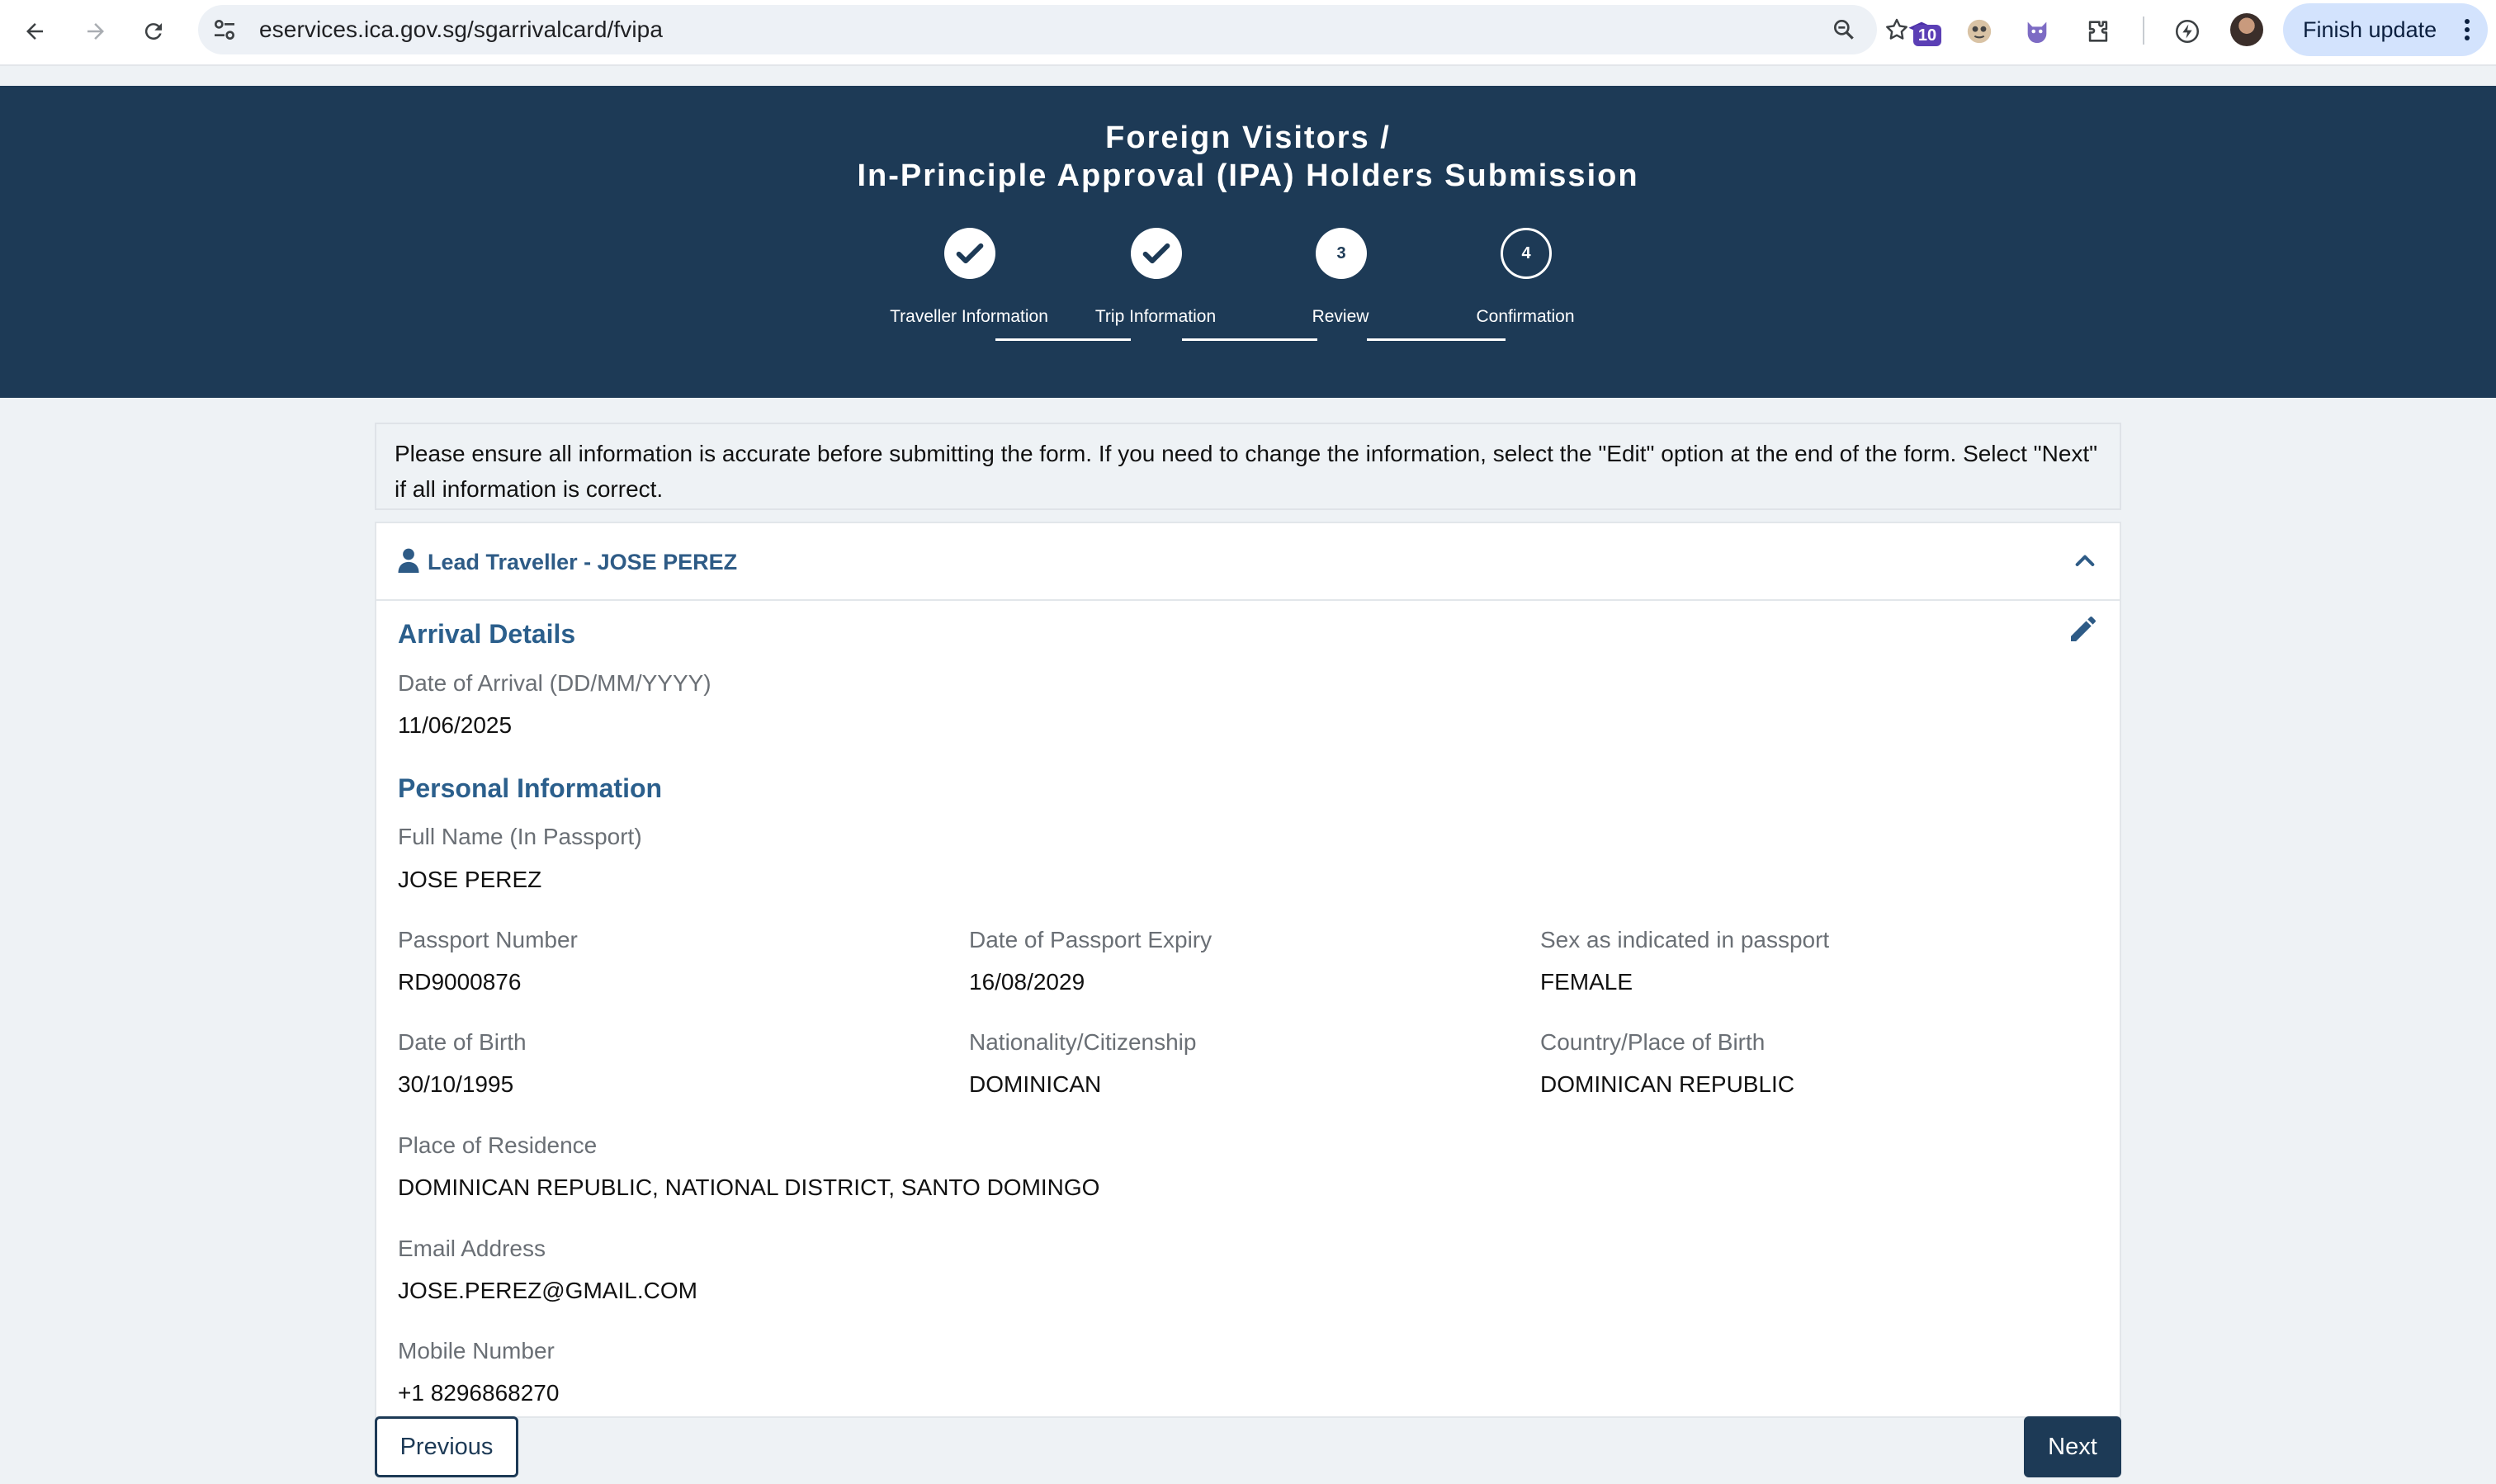  I want to click on extension-mascot, so click(2037, 31).